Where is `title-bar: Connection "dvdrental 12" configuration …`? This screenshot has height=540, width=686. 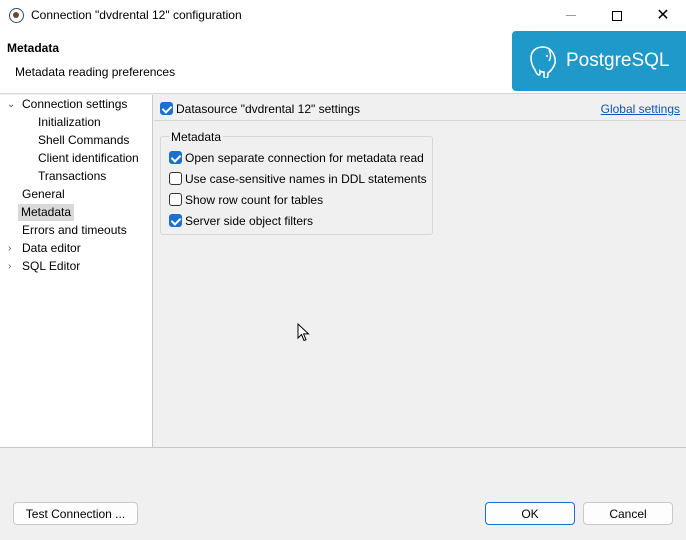
title-bar: Connection "dvdrental 12" configuration … is located at coordinates (343, 15).